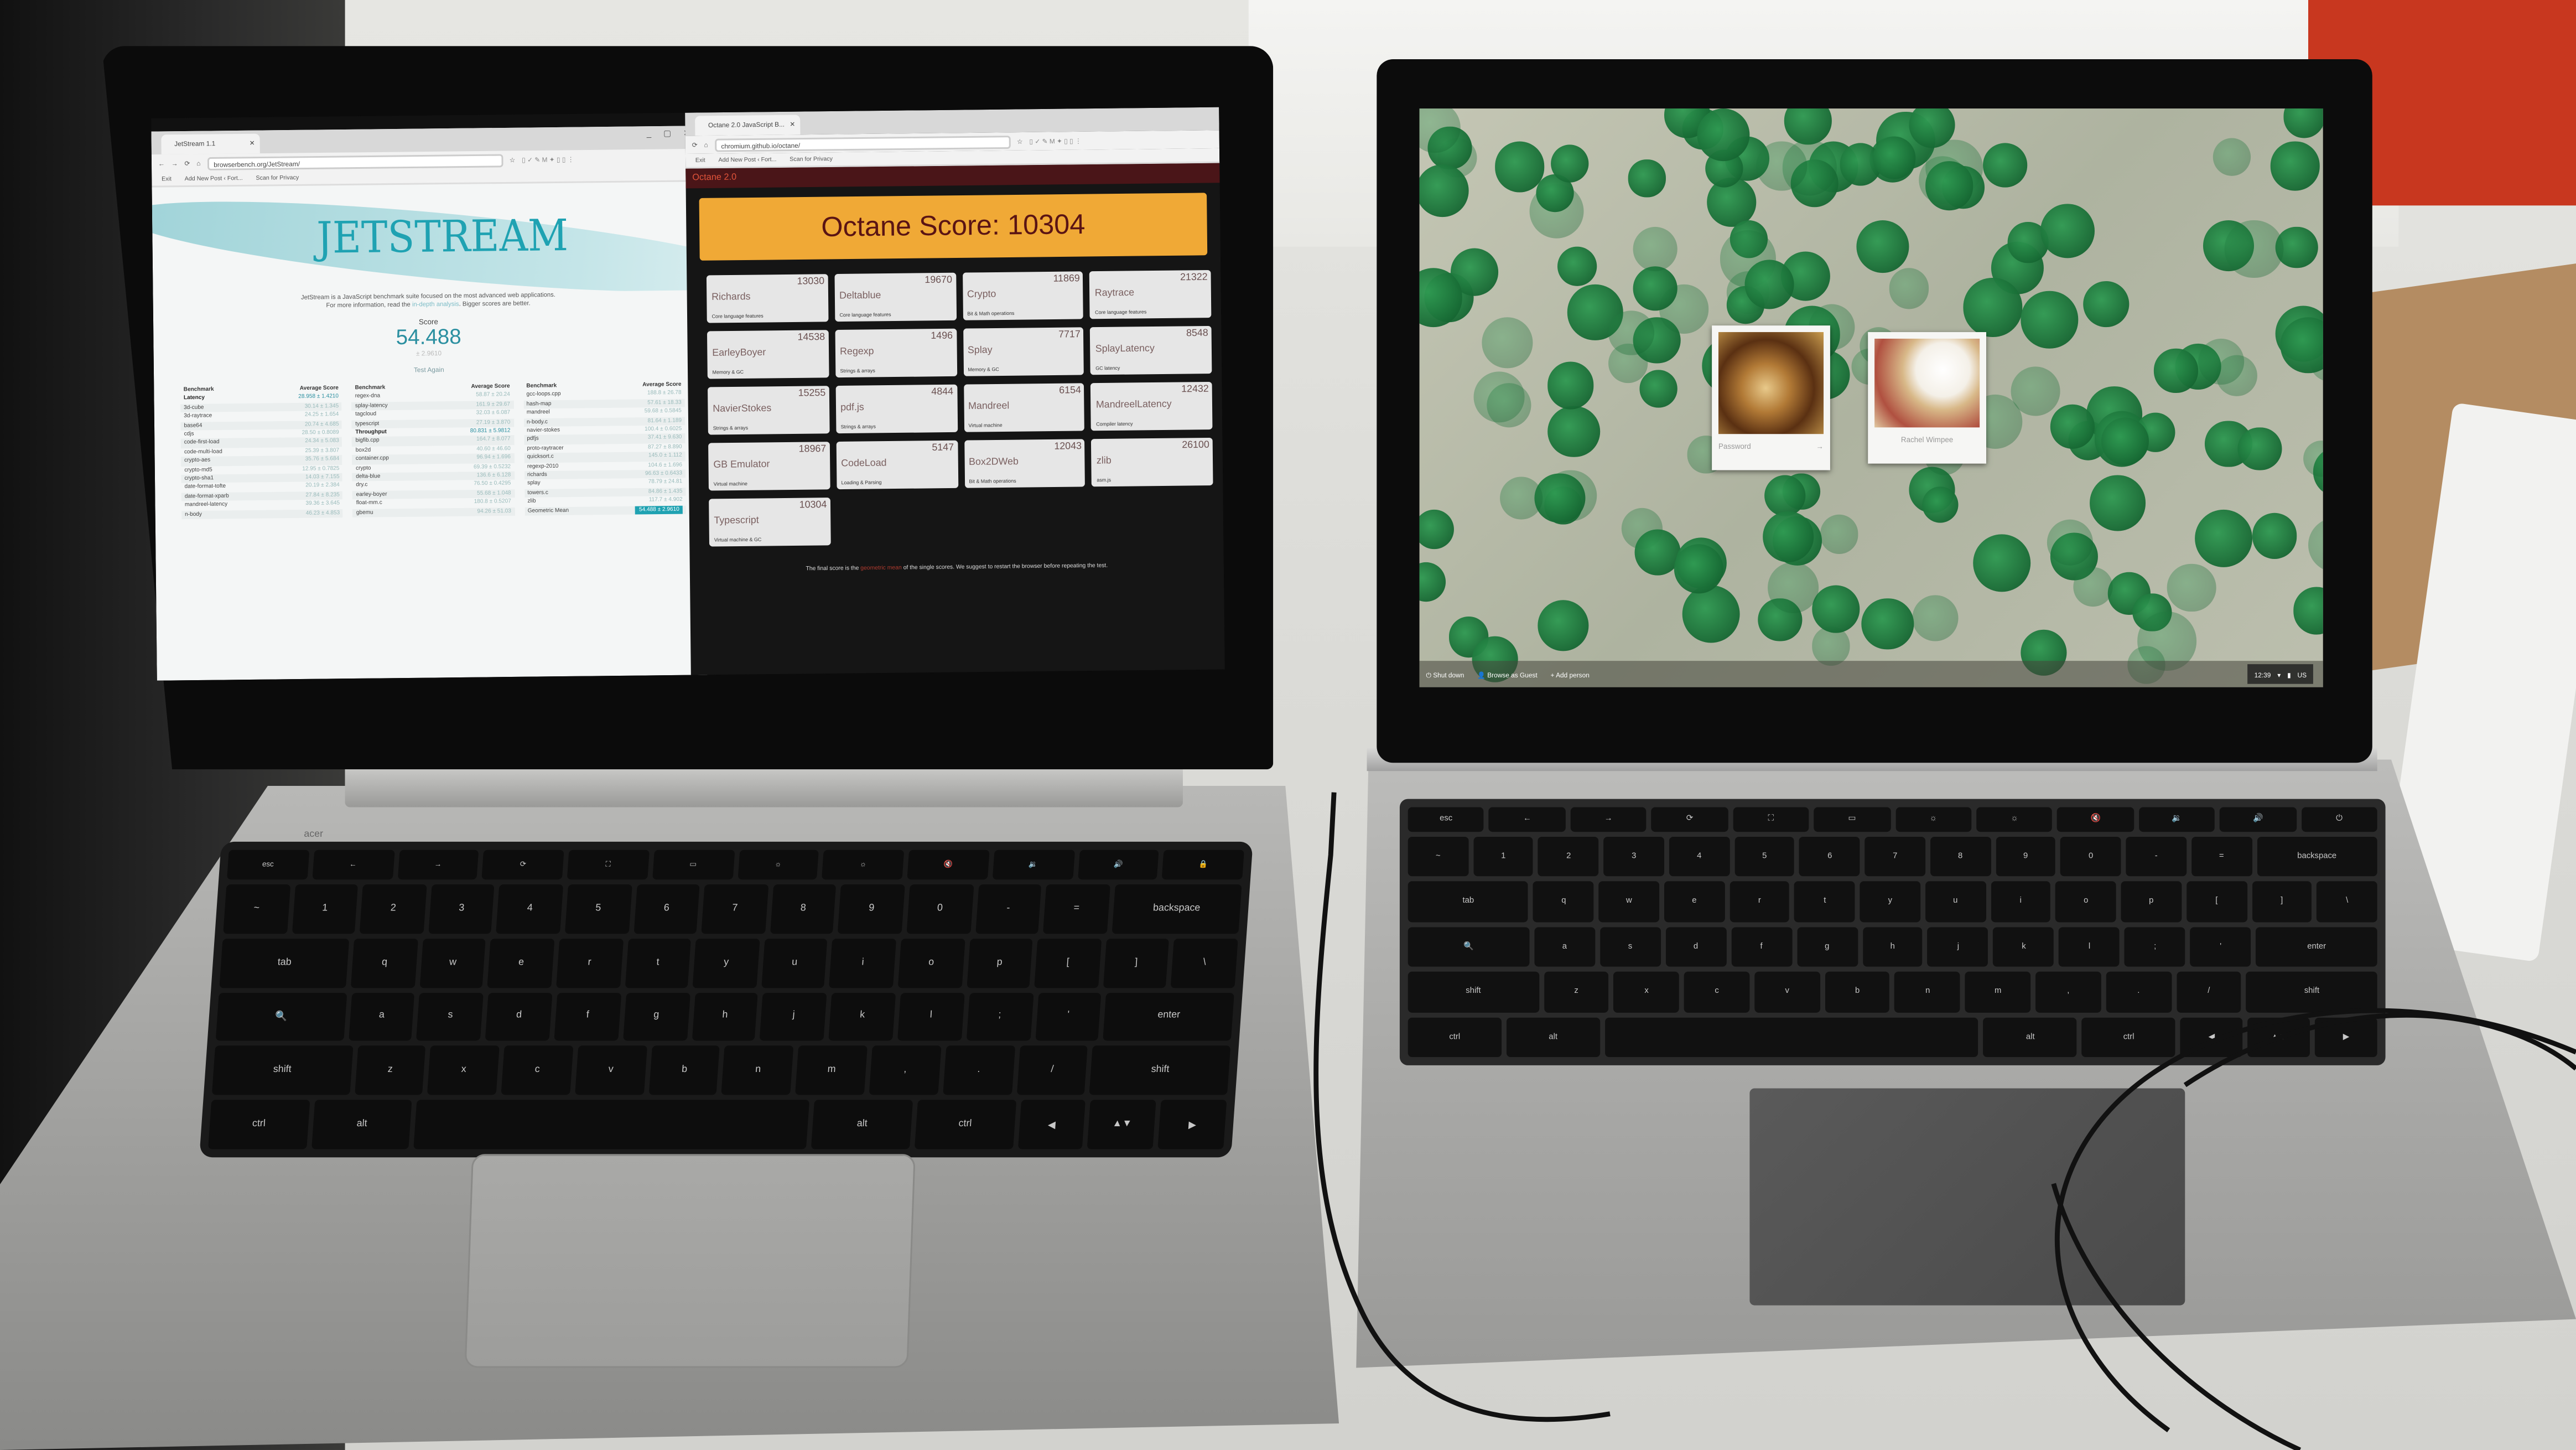 The width and height of the screenshot is (2576, 1450). Describe the element at coordinates (1734, 446) in the screenshot. I see `password-field: Password` at that location.